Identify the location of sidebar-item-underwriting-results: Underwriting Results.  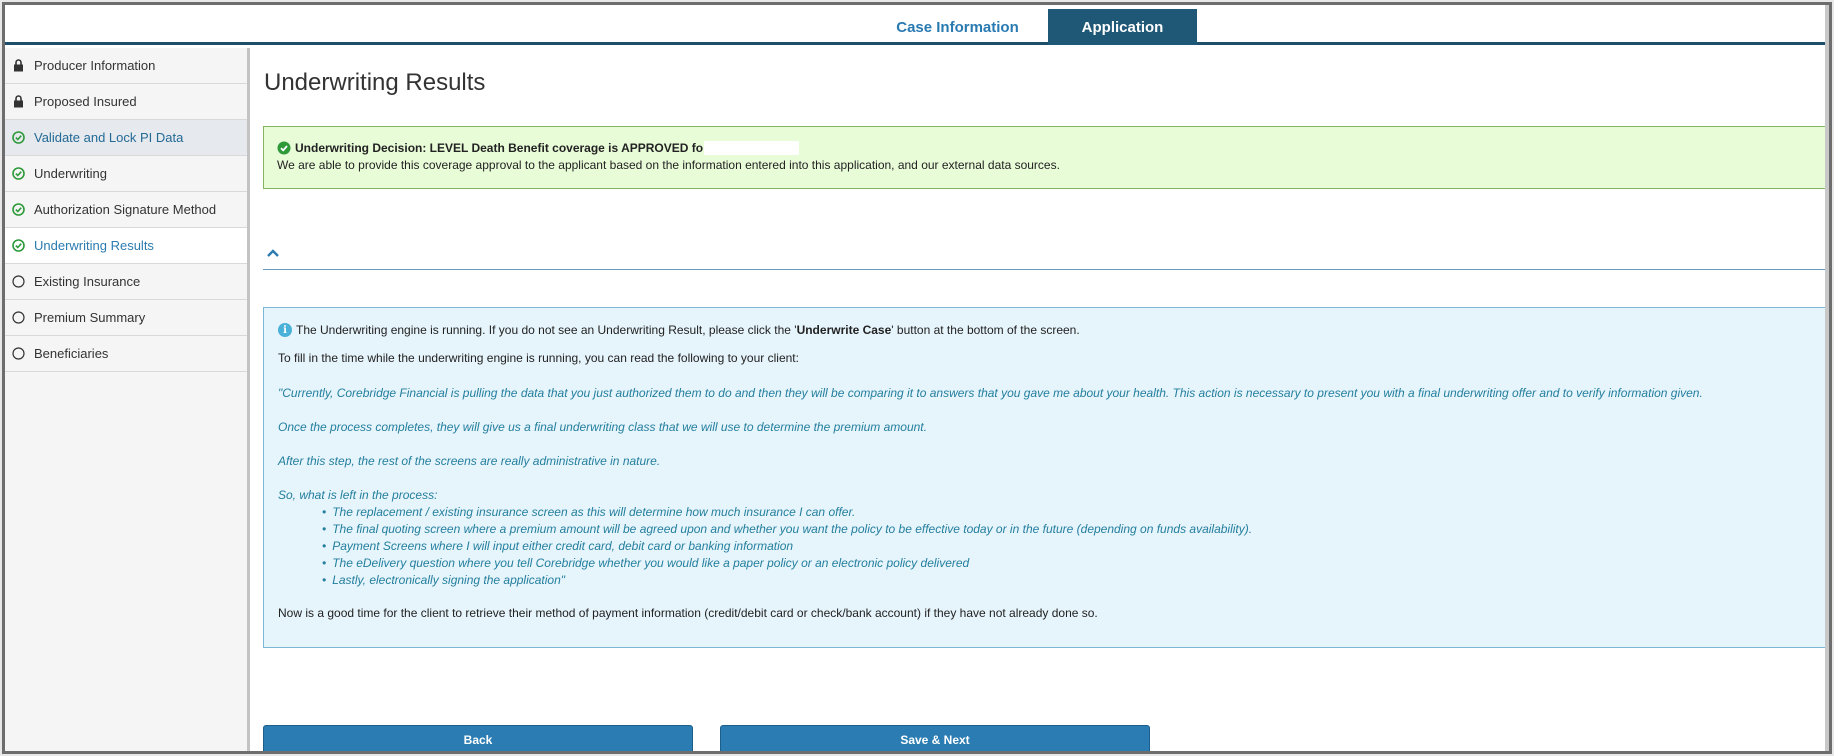
(126, 246).